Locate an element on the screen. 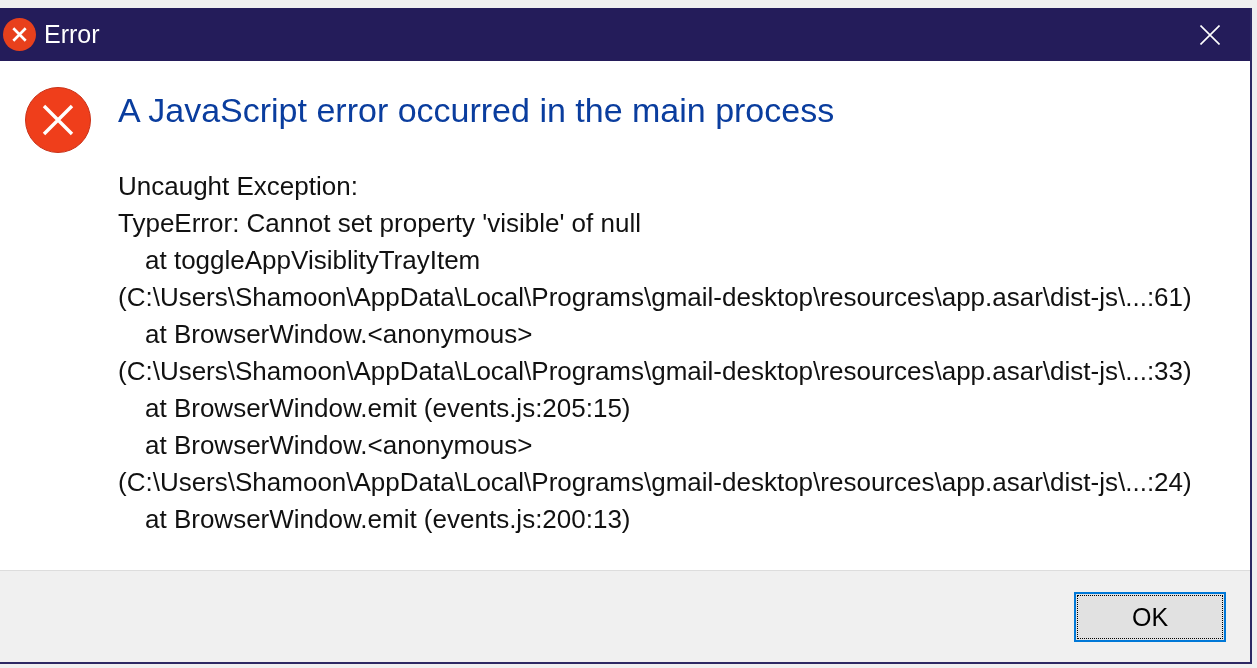 Image resolution: width=1257 pixels, height=668 pixels. error-message-line: TypeError: Cannot set property 'visible' of null is located at coordinates (379, 223).